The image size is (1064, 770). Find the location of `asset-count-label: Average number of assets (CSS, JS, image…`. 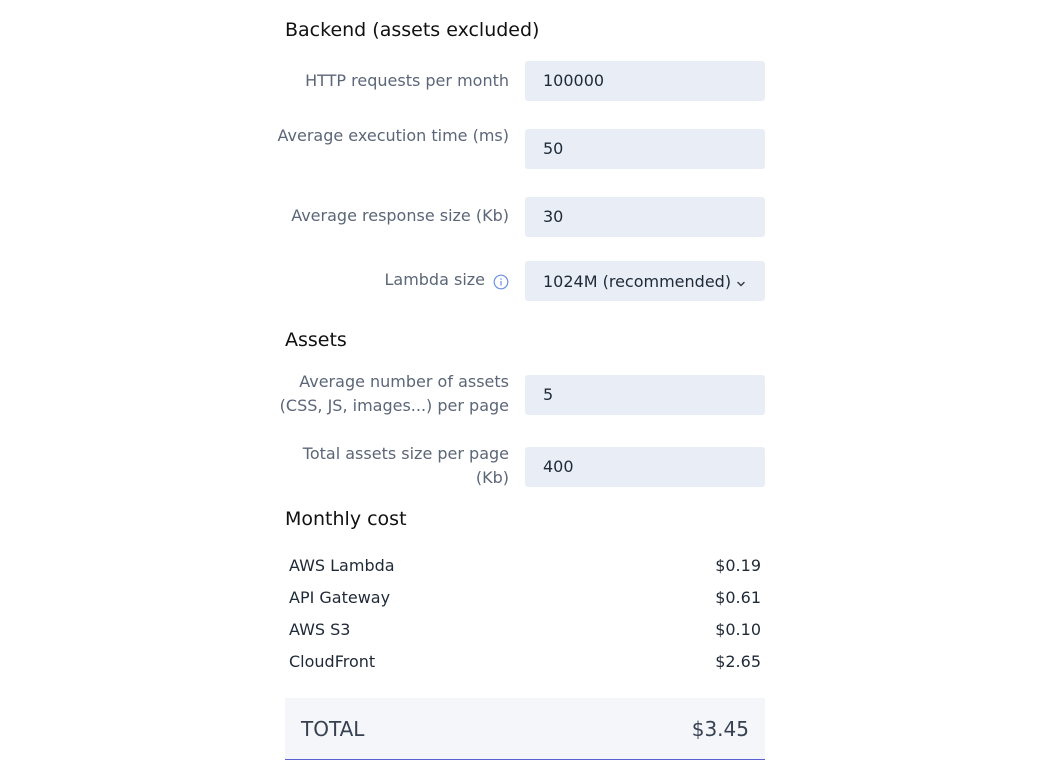

asset-count-label: Average number of assets (CSS, JS, image… is located at coordinates (394, 393).